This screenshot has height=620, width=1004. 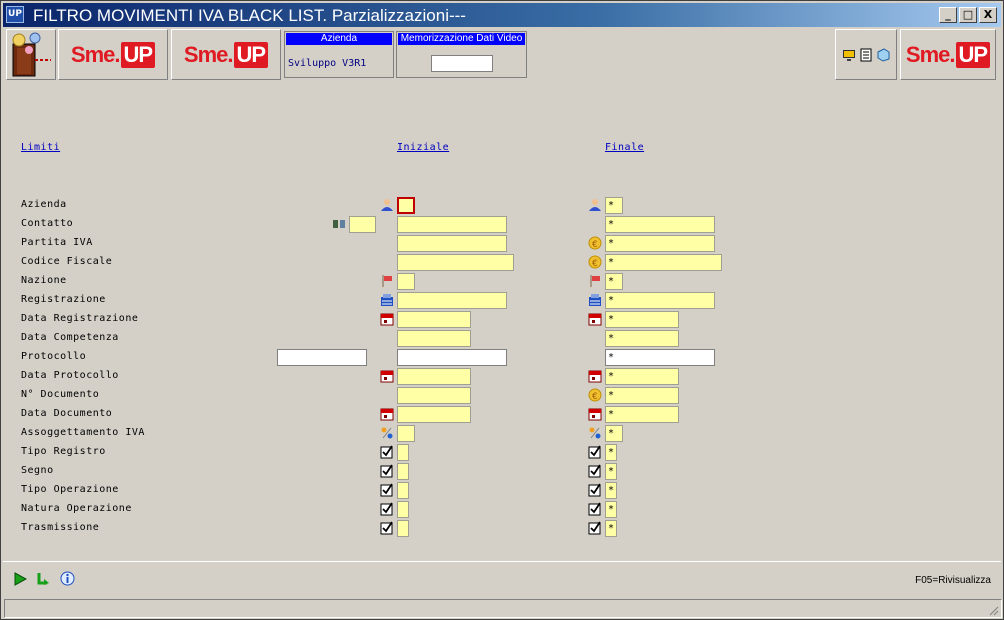 I want to click on azienda-value: Sviluppo V3R1, so click(x=327, y=63).